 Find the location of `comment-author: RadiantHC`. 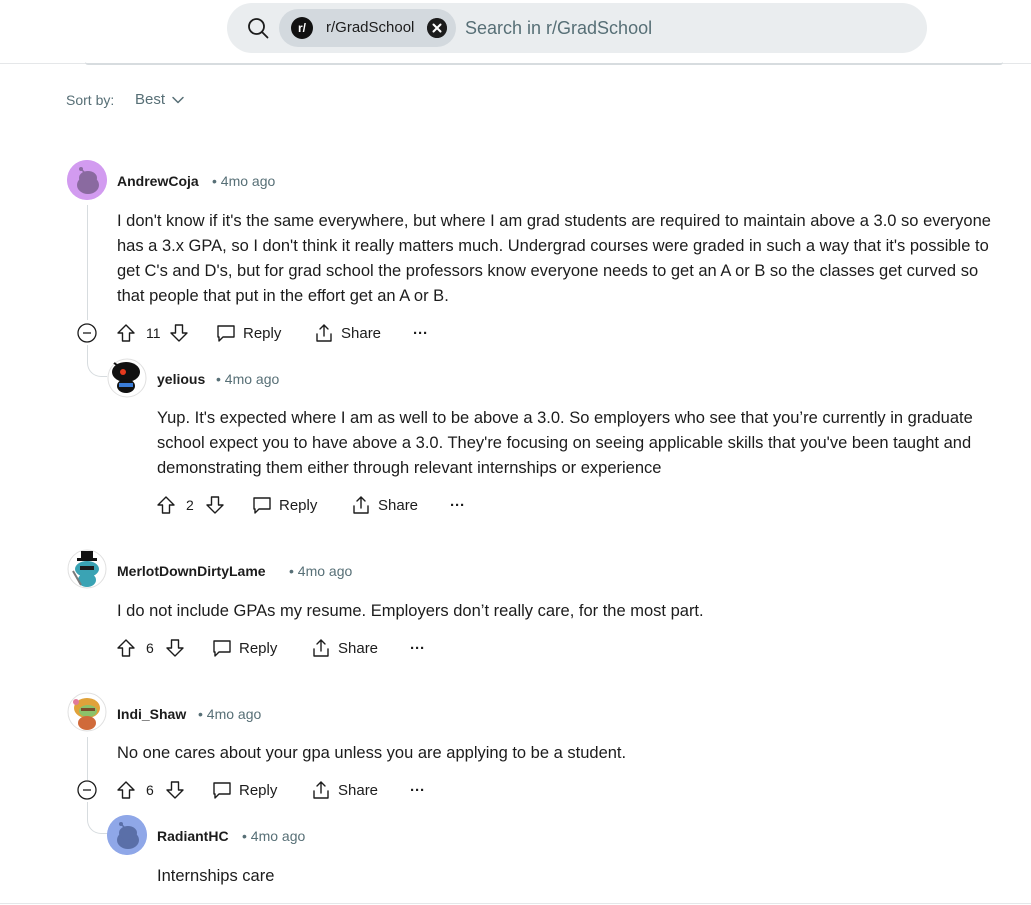

comment-author: RadiantHC is located at coordinates (193, 836).